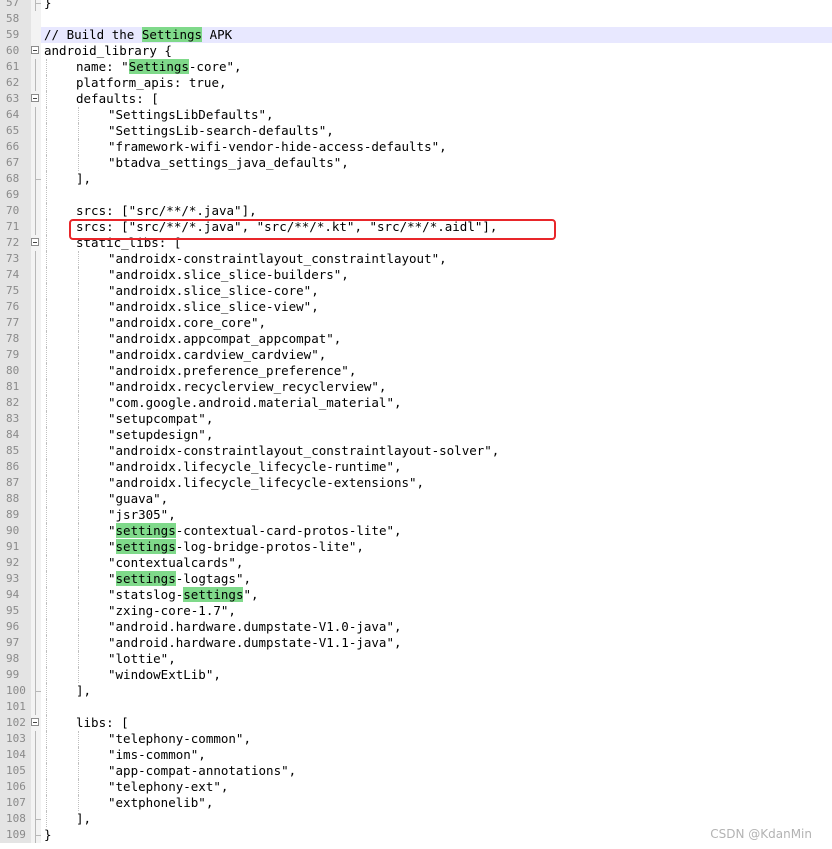 The width and height of the screenshot is (832, 849). What do you see at coordinates (416, 547) in the screenshot?
I see `code-line: 91 "settings-log-bridge-protos-lite",` at bounding box center [416, 547].